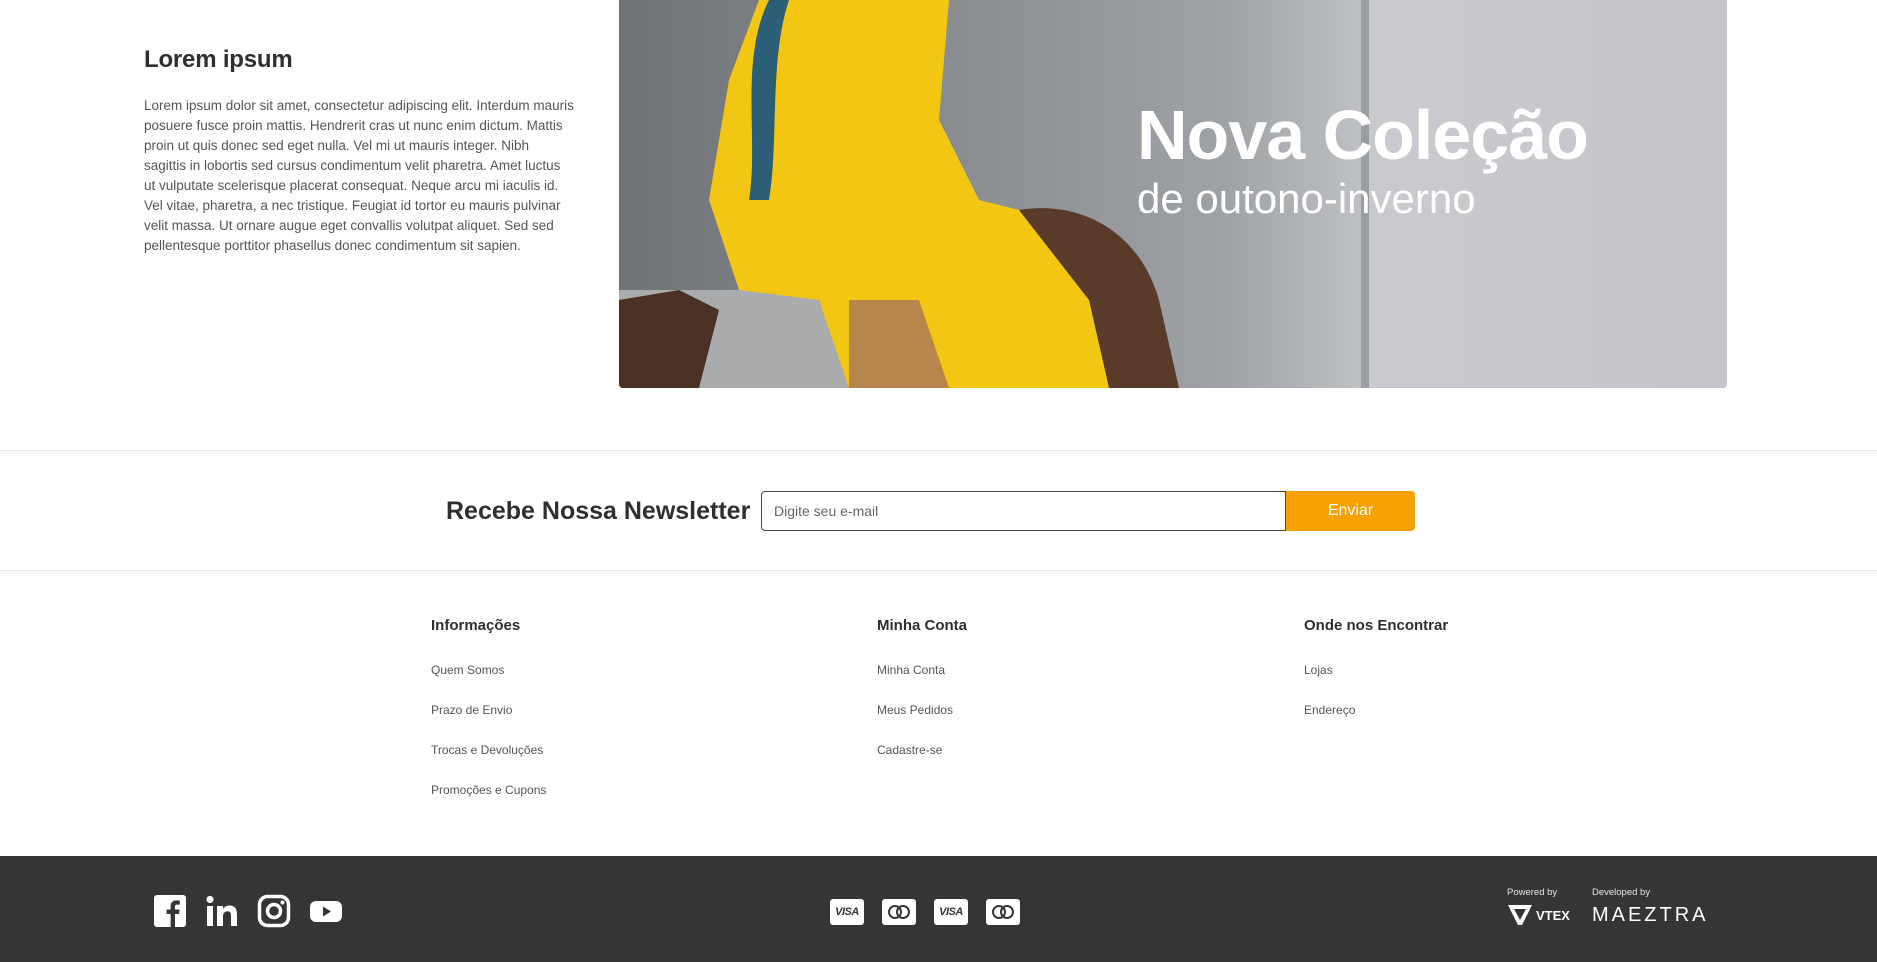  I want to click on developed-by-label: Developed by, so click(1621, 892).